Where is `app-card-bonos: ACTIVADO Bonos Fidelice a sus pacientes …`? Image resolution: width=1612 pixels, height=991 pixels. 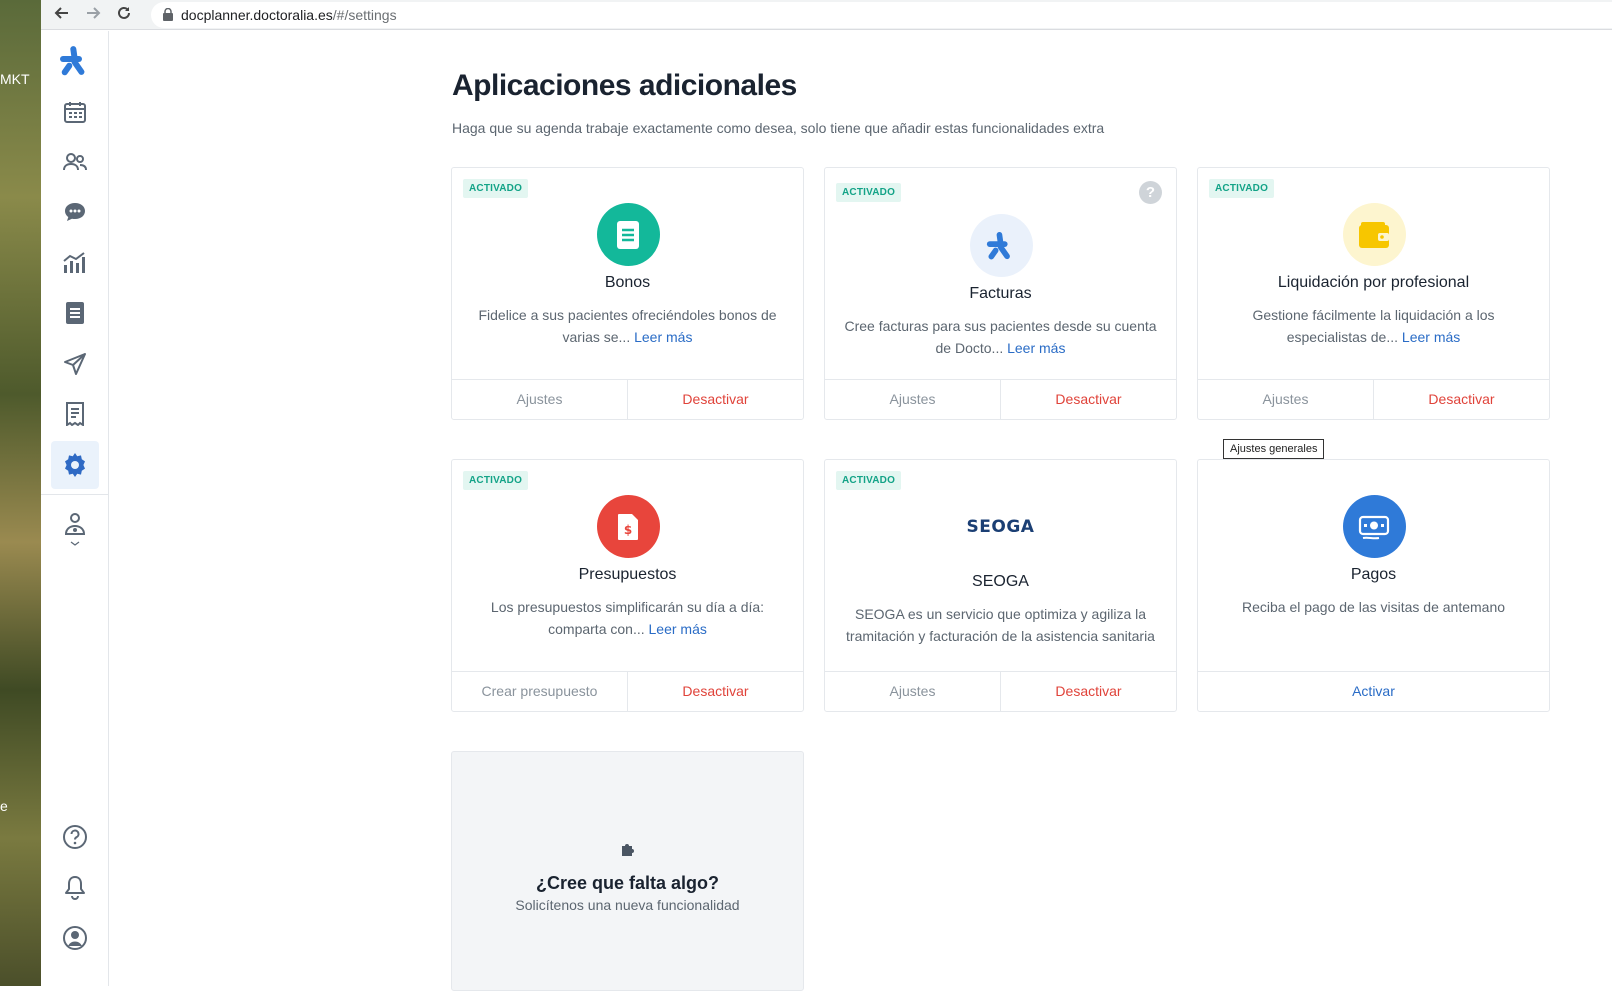 app-card-bonos: ACTIVADO Bonos Fidelice a sus pacientes … is located at coordinates (627, 293).